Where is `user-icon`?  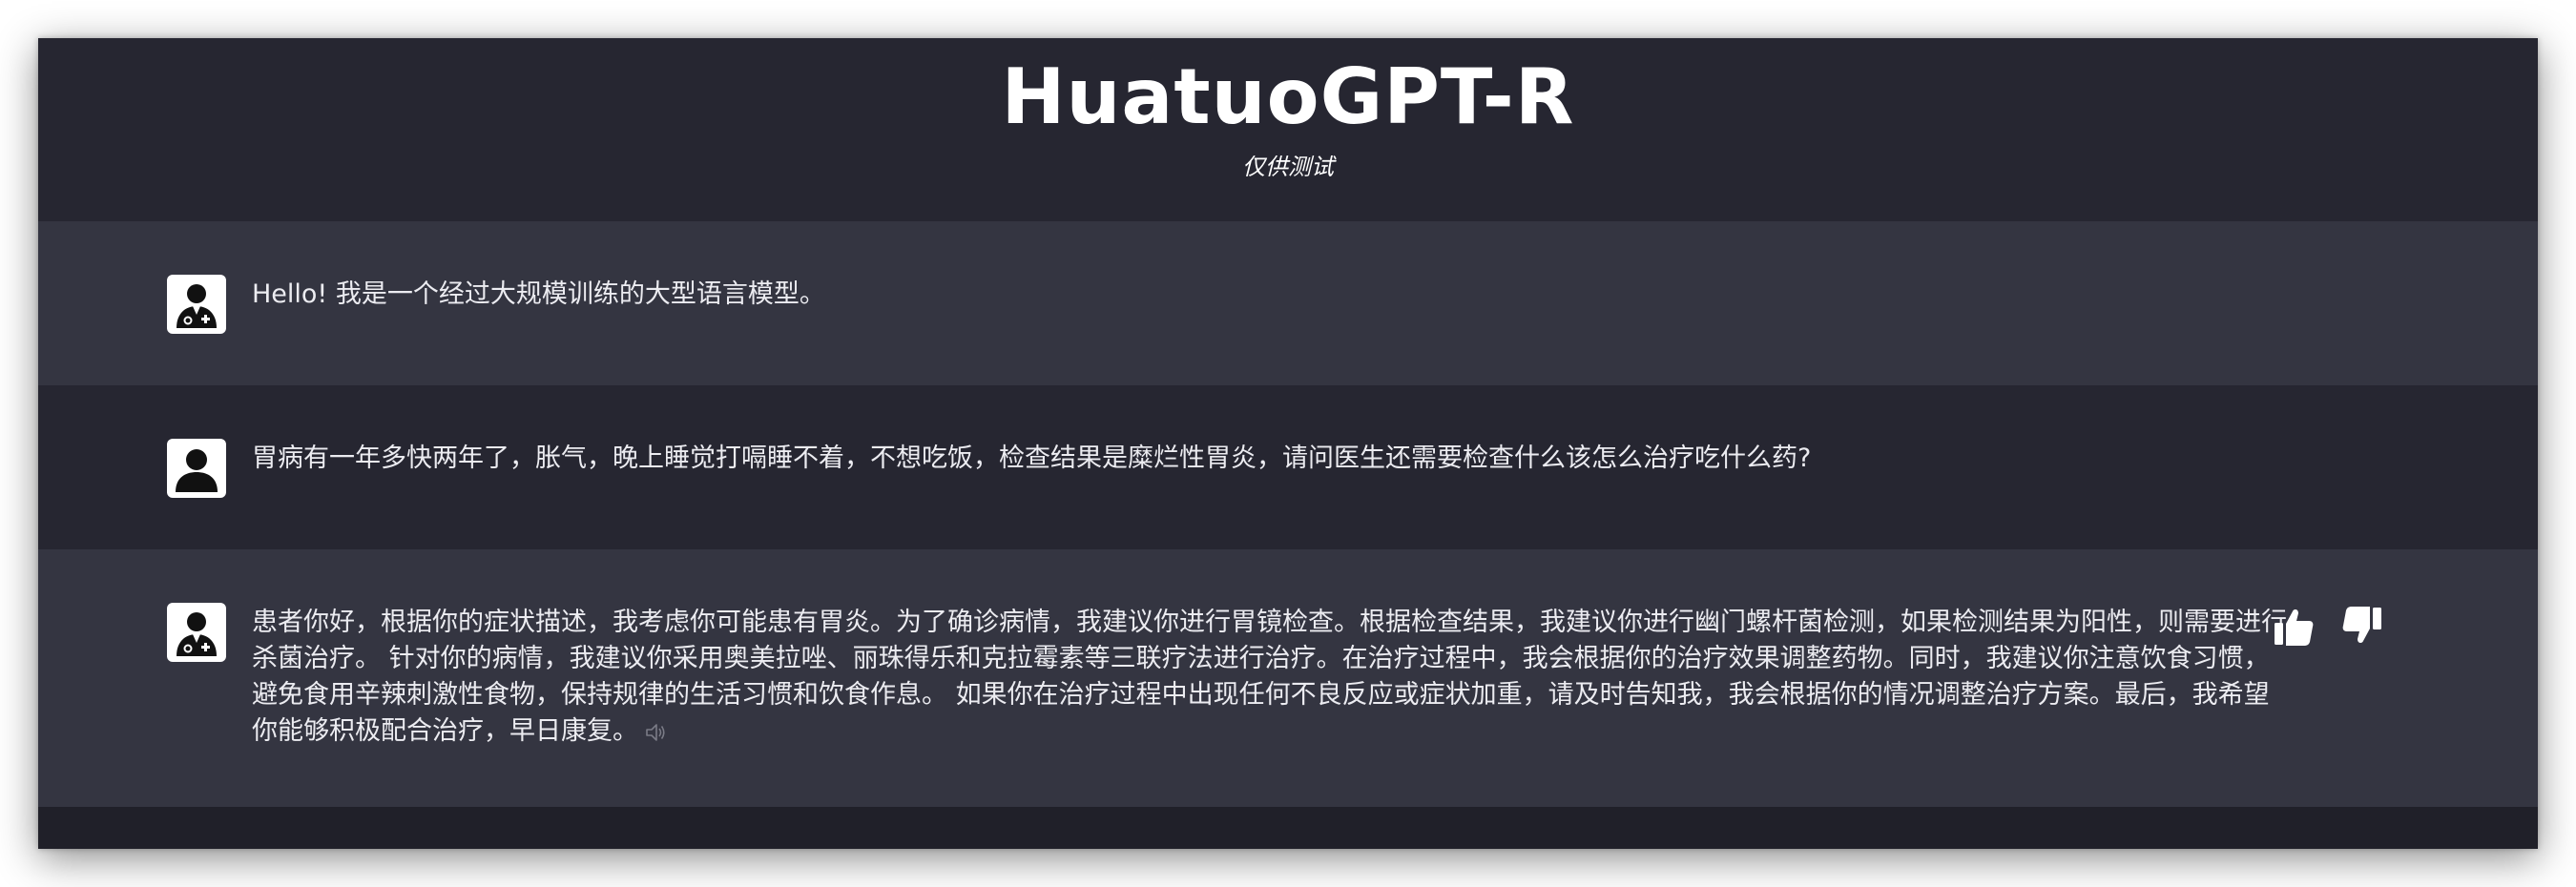
user-icon is located at coordinates (196, 468).